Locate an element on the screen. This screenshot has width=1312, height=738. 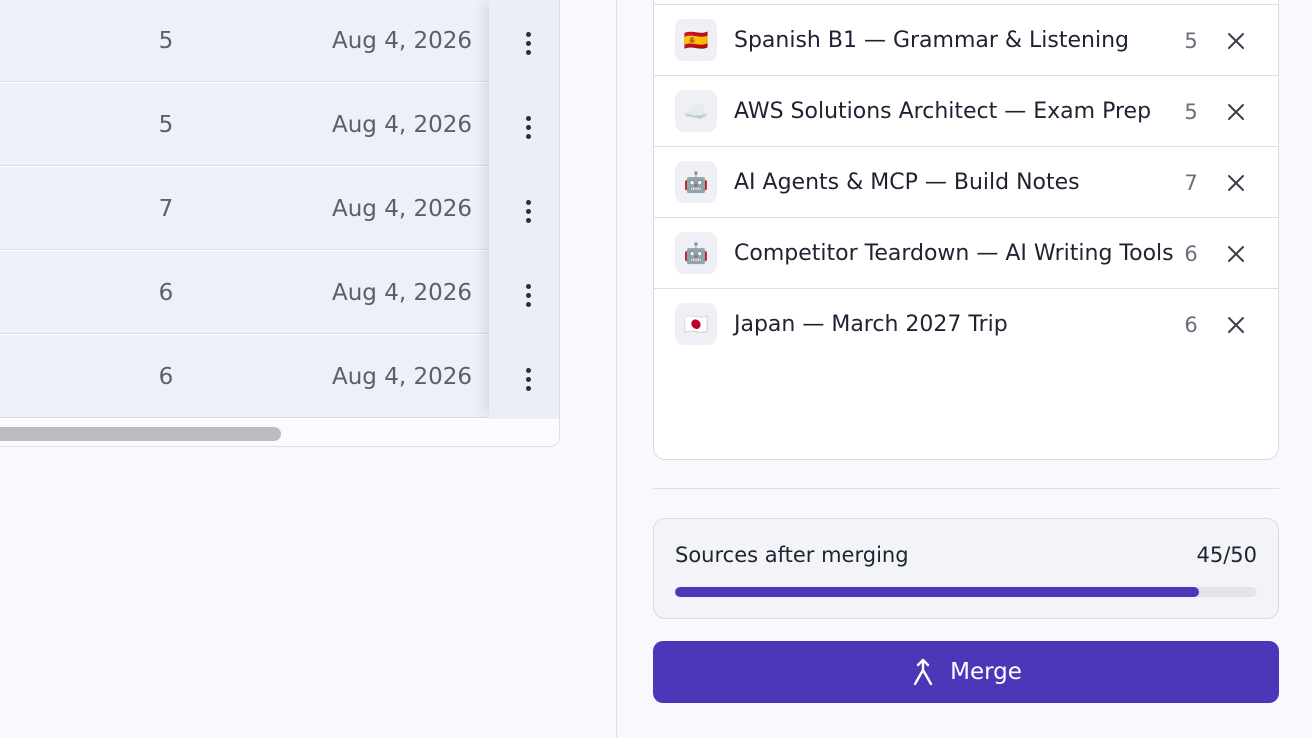
sources-progress-bar is located at coordinates (966, 592).